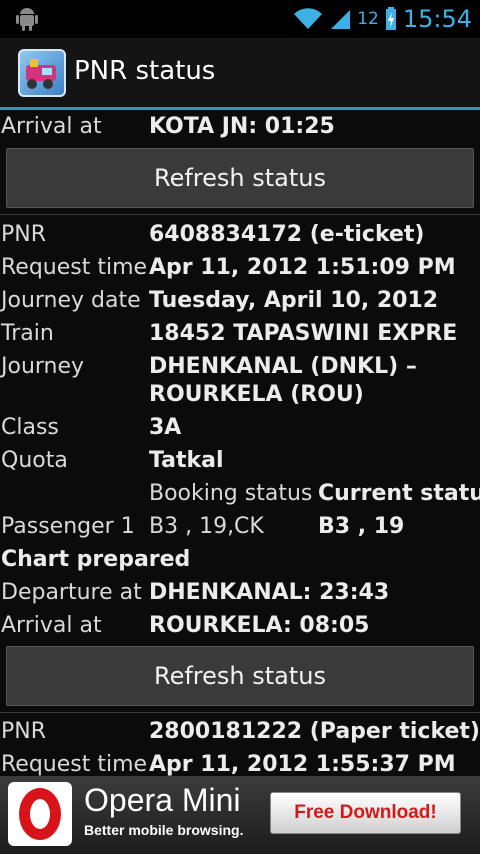 Image resolution: width=480 pixels, height=854 pixels. Describe the element at coordinates (390, 18) in the screenshot. I see `battery-charging-icon` at that location.